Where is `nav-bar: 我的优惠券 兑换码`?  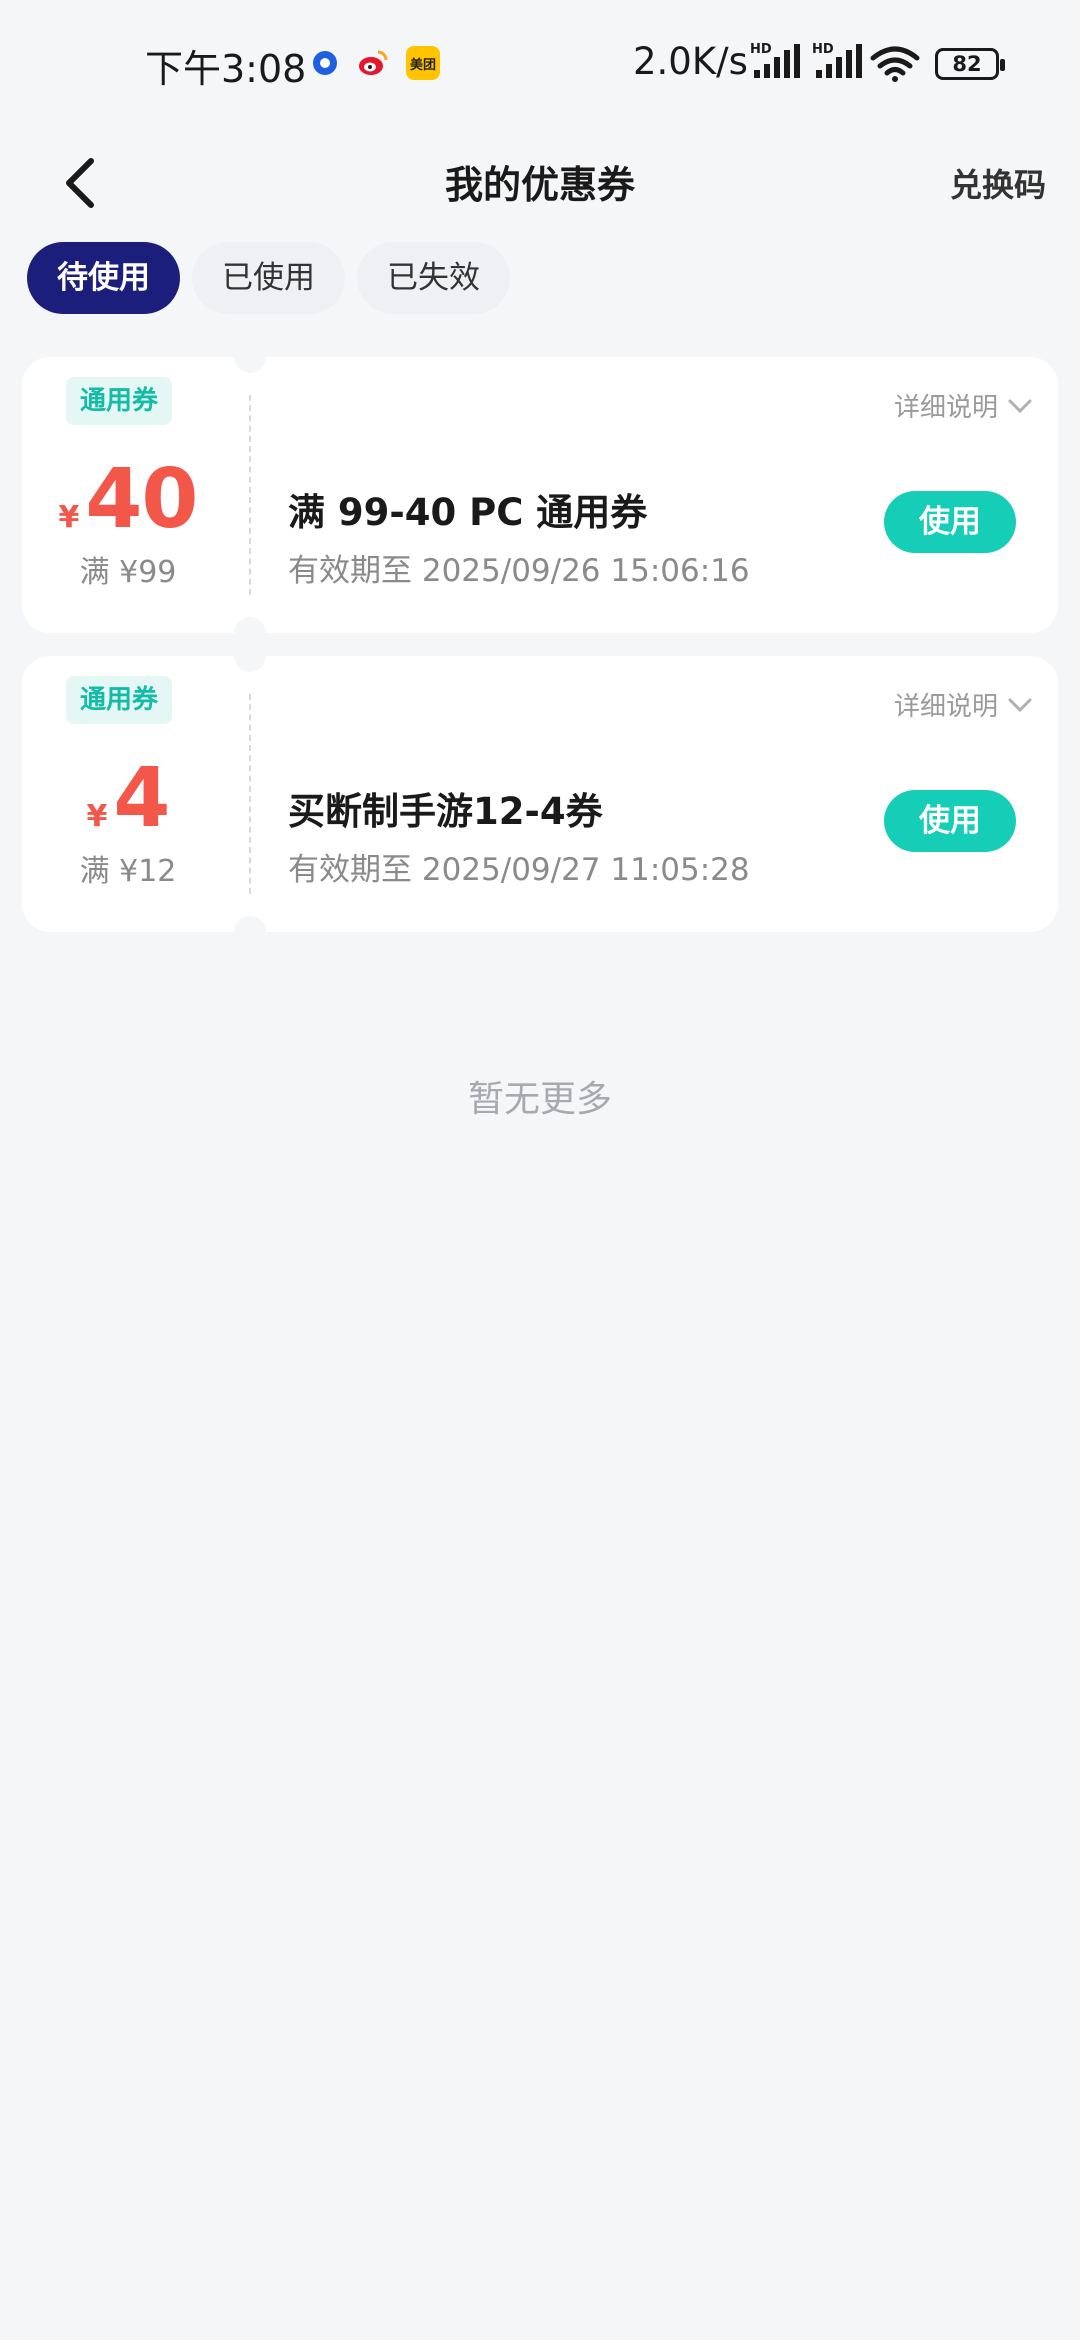
nav-bar: 我的优惠券 兑换码 is located at coordinates (540, 185).